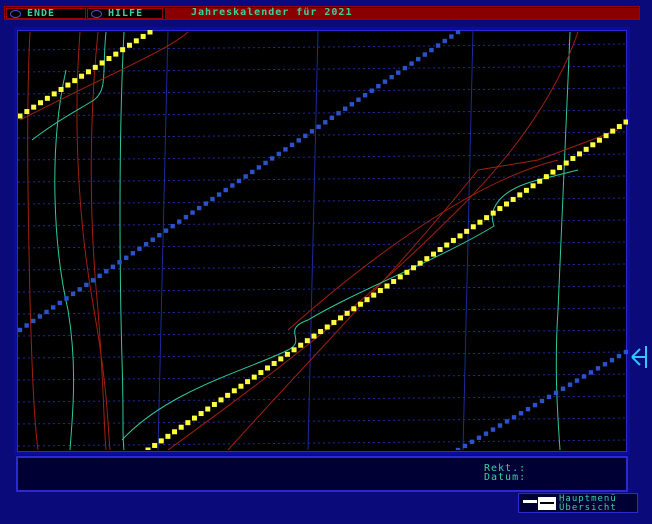  Describe the element at coordinates (638, 357) in the screenshot. I see `side-arrow-icon` at that location.